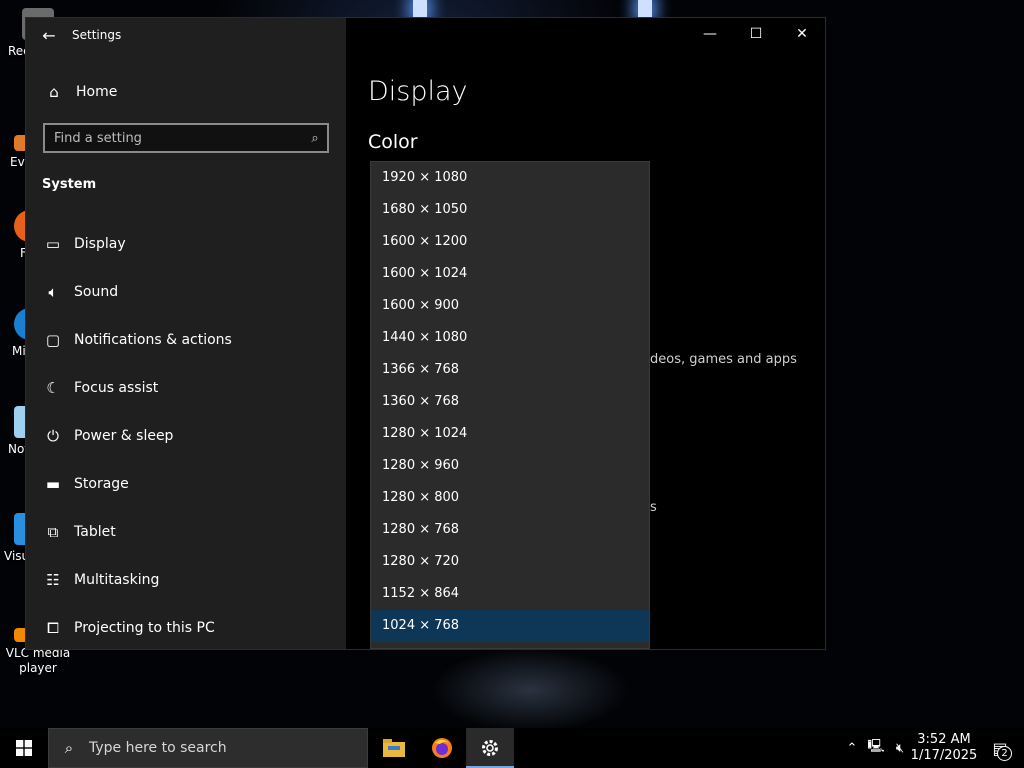  What do you see at coordinates (510, 530) in the screenshot?
I see `resolution-option: 1280 × 768` at bounding box center [510, 530].